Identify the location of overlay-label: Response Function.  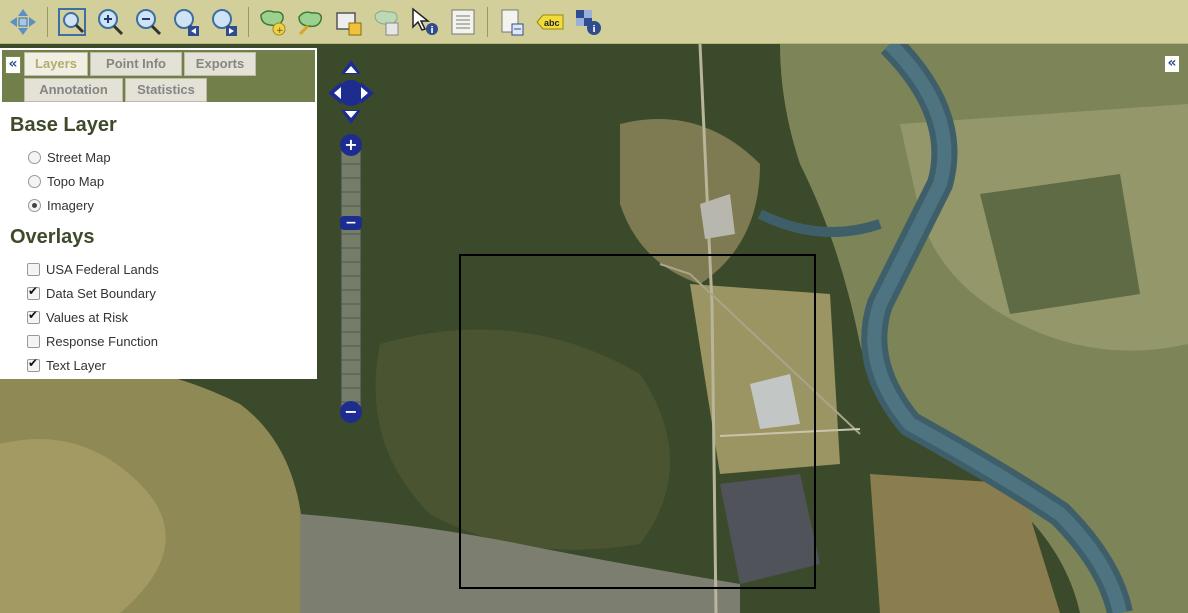
(102, 341).